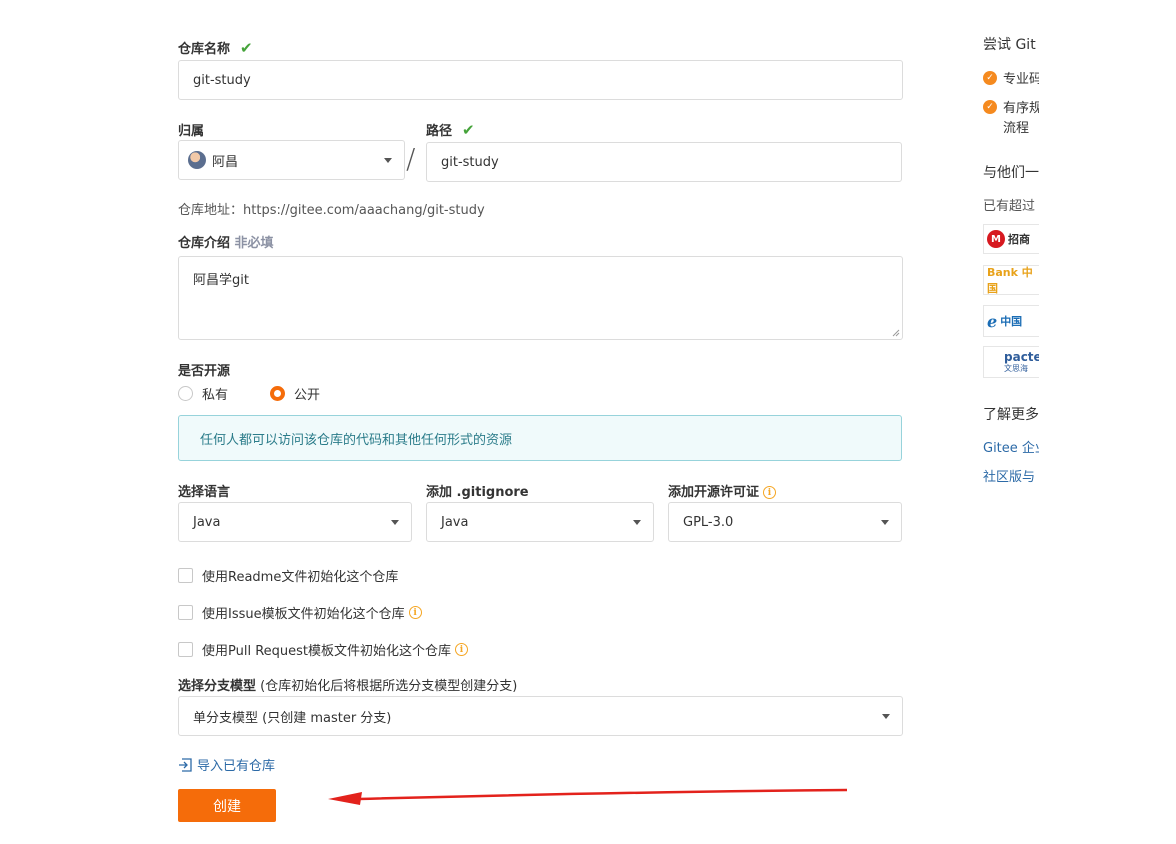 This screenshot has width=1176, height=844. What do you see at coordinates (185, 575) in the screenshot?
I see `init-readme-checkbox` at bounding box center [185, 575].